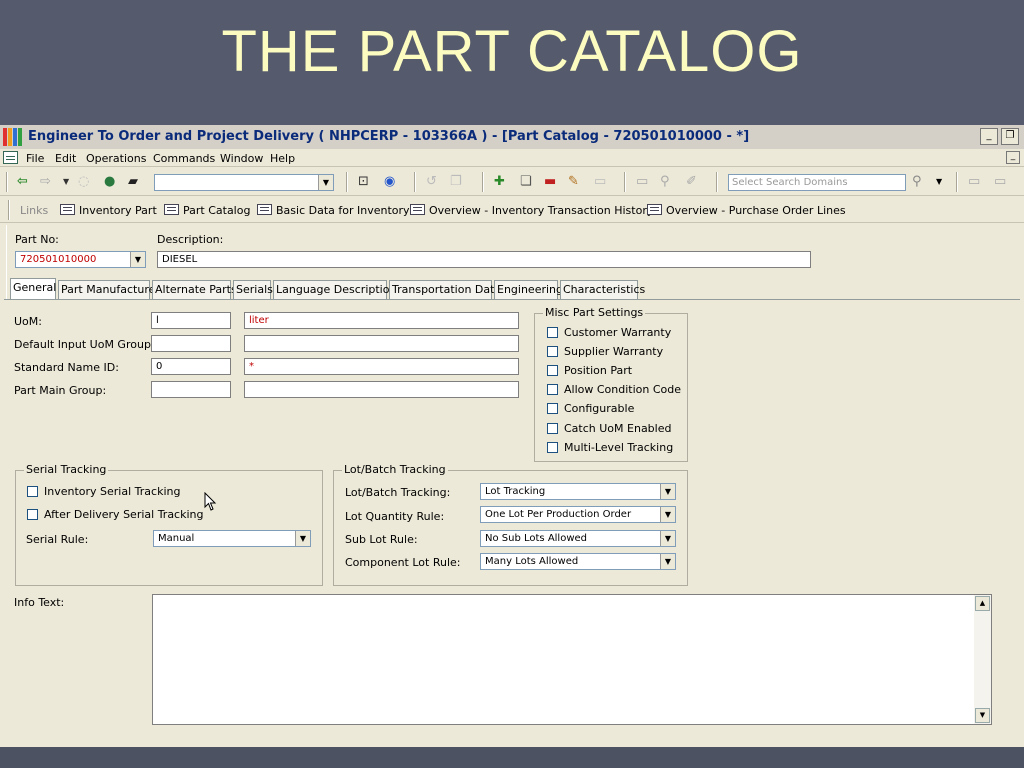  Describe the element at coordinates (817, 182) in the screenshot. I see `search-domains-input: Select Search Domains` at that location.